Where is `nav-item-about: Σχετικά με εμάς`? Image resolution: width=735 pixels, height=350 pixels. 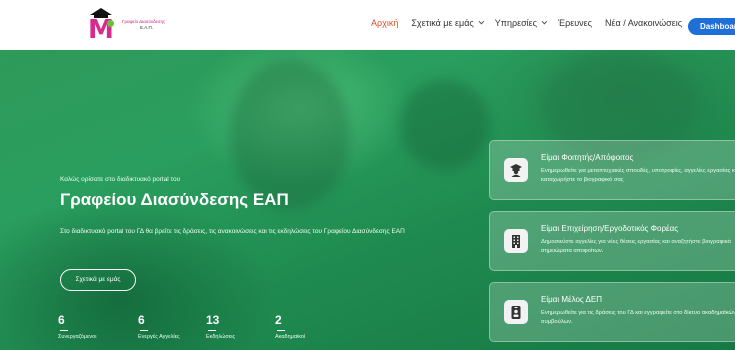 nav-item-about: Σχετικά με εμάς is located at coordinates (447, 23).